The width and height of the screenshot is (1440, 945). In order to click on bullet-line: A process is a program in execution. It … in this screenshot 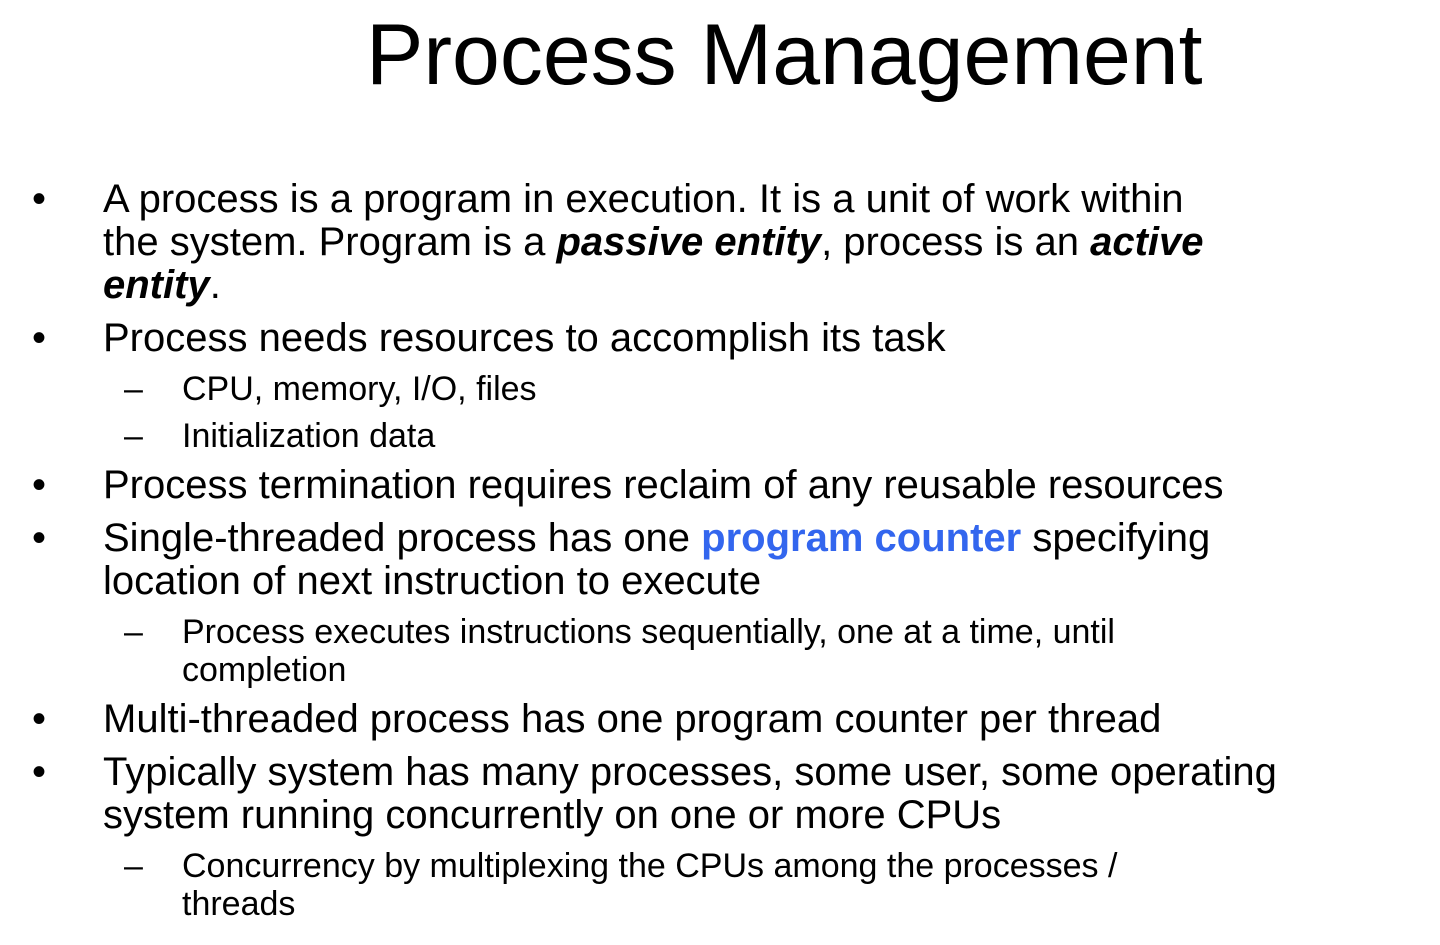, I will do `click(643, 199)`.